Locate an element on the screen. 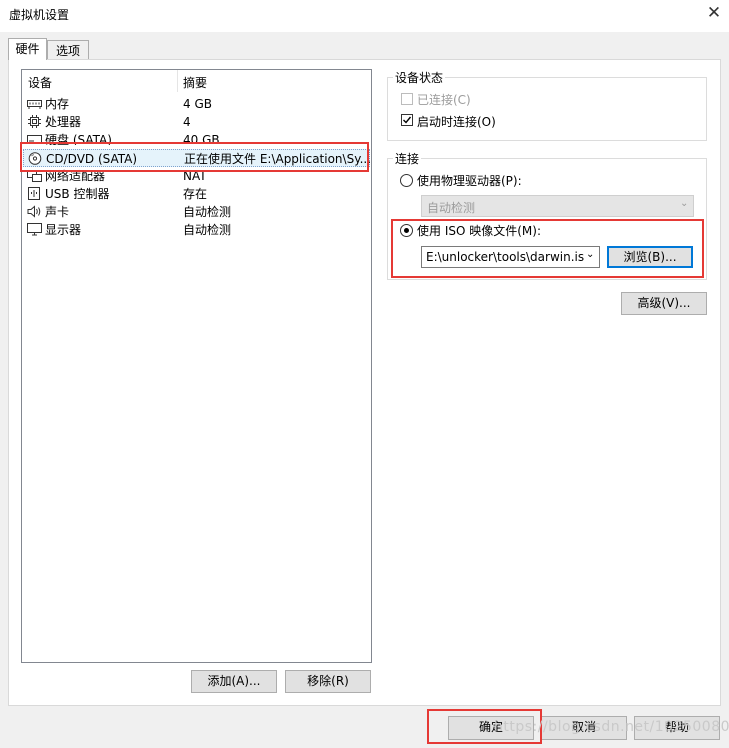  device-summary: 4 GB is located at coordinates (197, 104).